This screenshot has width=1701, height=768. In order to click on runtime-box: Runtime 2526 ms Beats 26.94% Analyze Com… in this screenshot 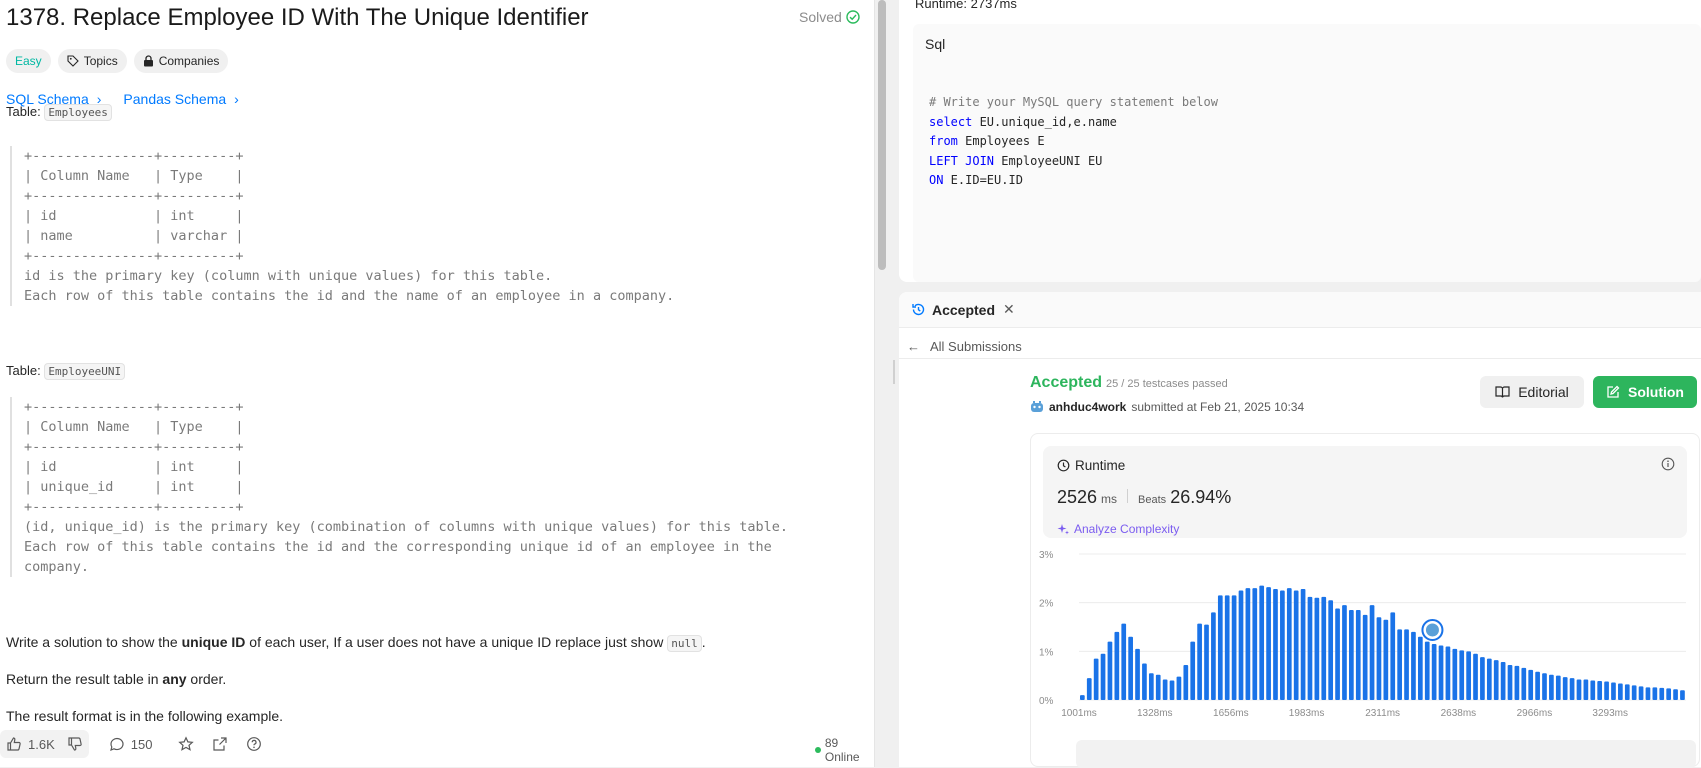, I will do `click(1365, 492)`.